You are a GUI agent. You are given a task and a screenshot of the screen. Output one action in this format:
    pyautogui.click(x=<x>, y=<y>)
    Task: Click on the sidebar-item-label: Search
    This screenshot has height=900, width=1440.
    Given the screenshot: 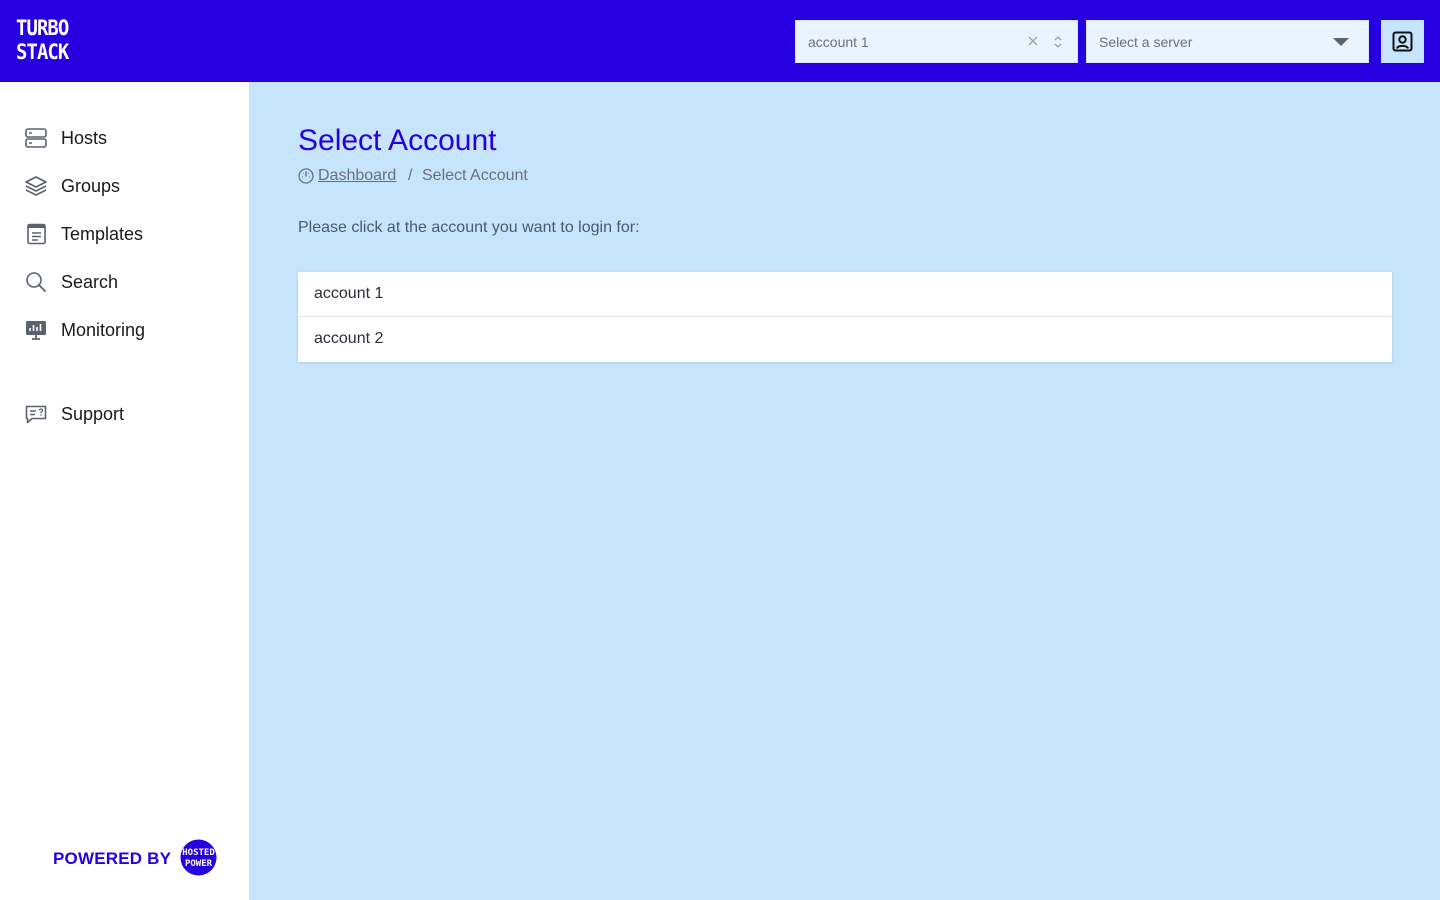 What is the action you would take?
    pyautogui.click(x=90, y=282)
    